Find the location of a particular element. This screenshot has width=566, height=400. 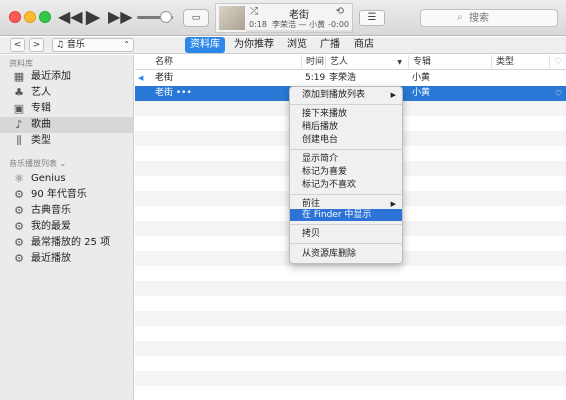

previous-track-icon: ◀◀ is located at coordinates (70, 17).